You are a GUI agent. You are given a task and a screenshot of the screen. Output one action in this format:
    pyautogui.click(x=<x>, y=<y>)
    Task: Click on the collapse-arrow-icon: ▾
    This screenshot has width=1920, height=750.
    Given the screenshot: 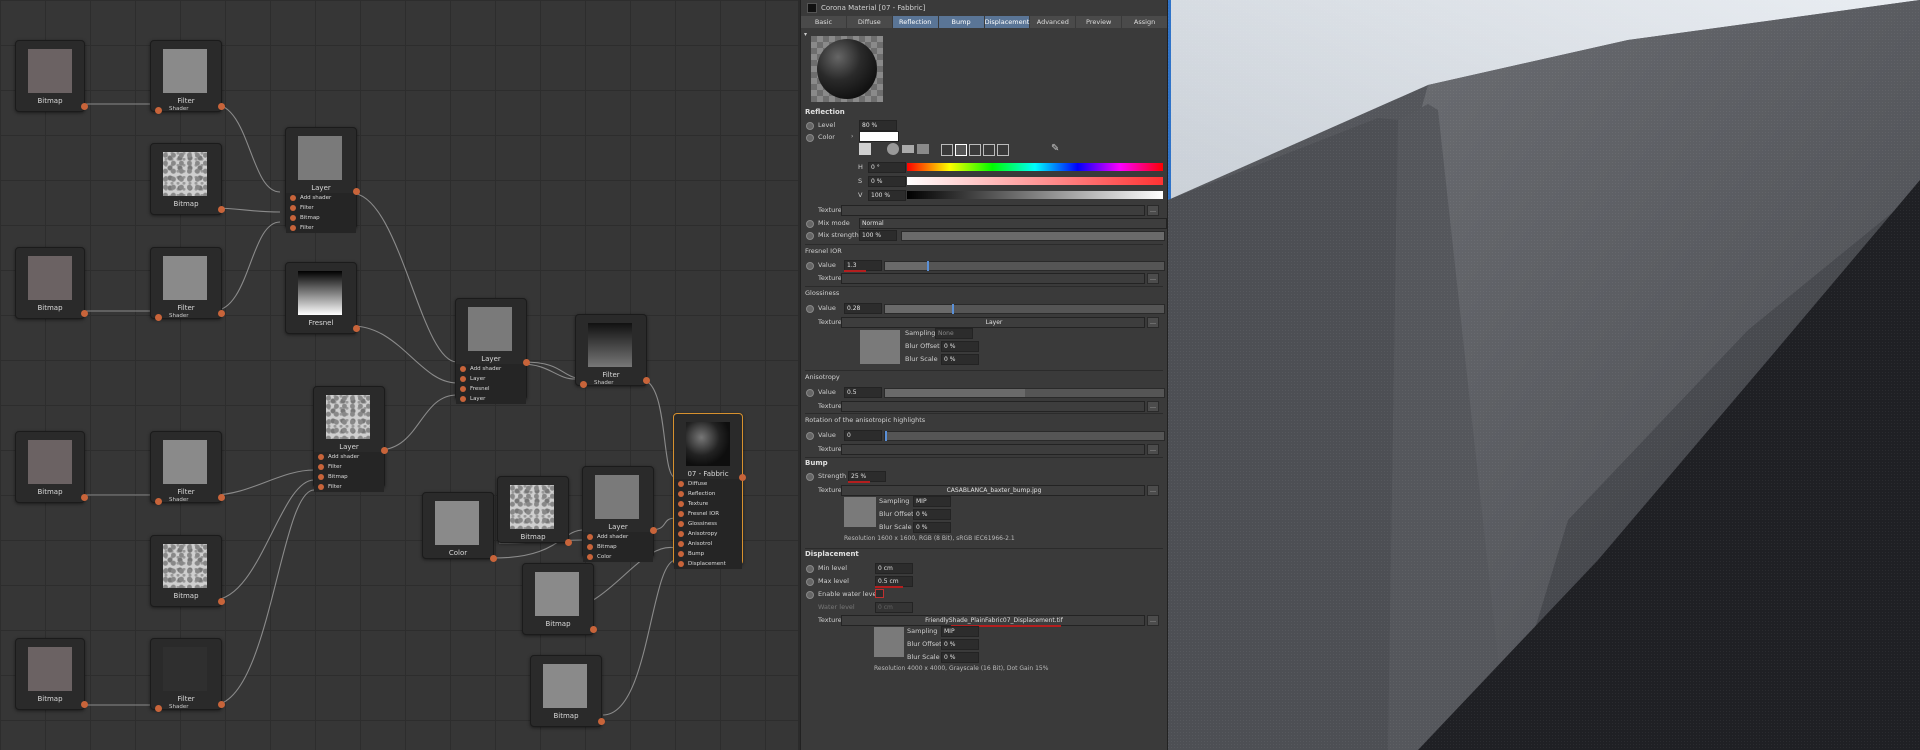 What is the action you would take?
    pyautogui.click(x=805, y=34)
    